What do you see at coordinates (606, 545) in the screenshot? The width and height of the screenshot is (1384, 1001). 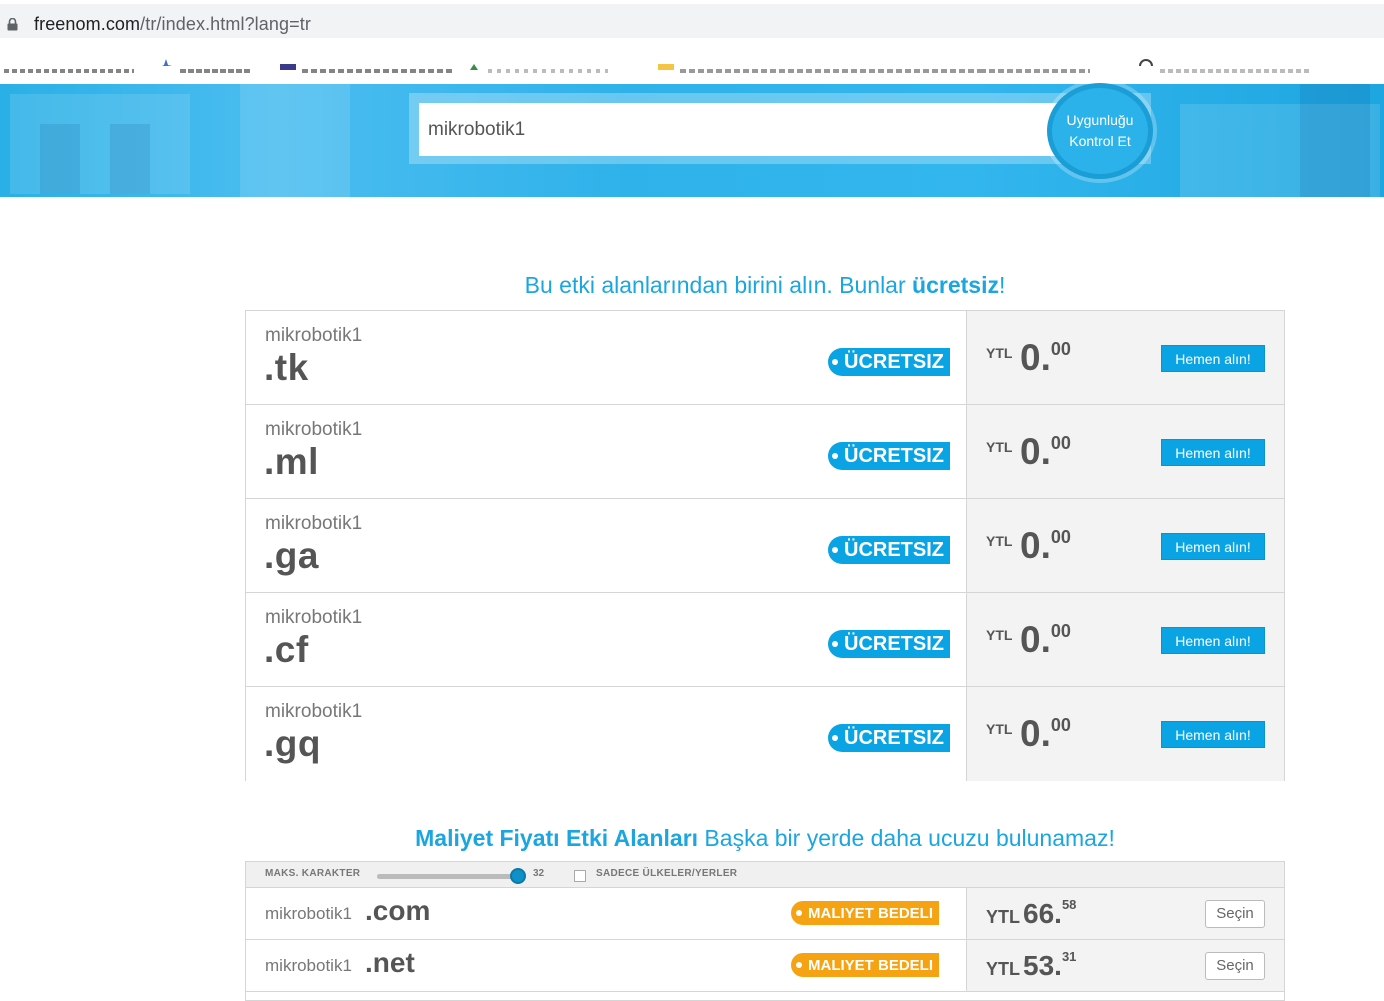 I see `domain-cell: mikrobotik1 .ga ÜCRETSIZ` at bounding box center [606, 545].